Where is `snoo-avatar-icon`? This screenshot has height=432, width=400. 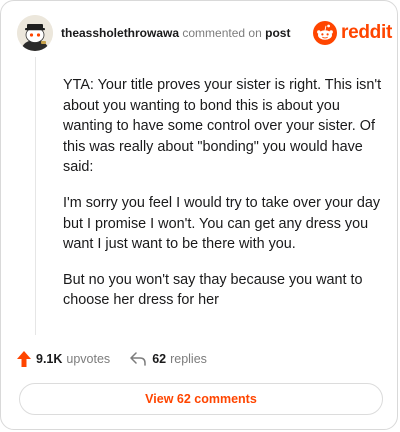 snoo-avatar-icon is located at coordinates (35, 33).